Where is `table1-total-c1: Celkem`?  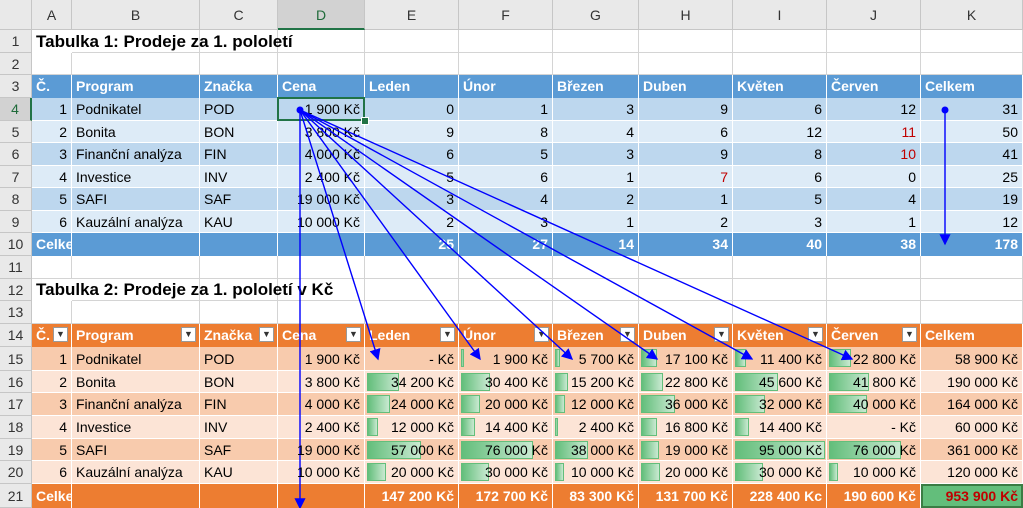 table1-total-c1: Celkem is located at coordinates (52, 244).